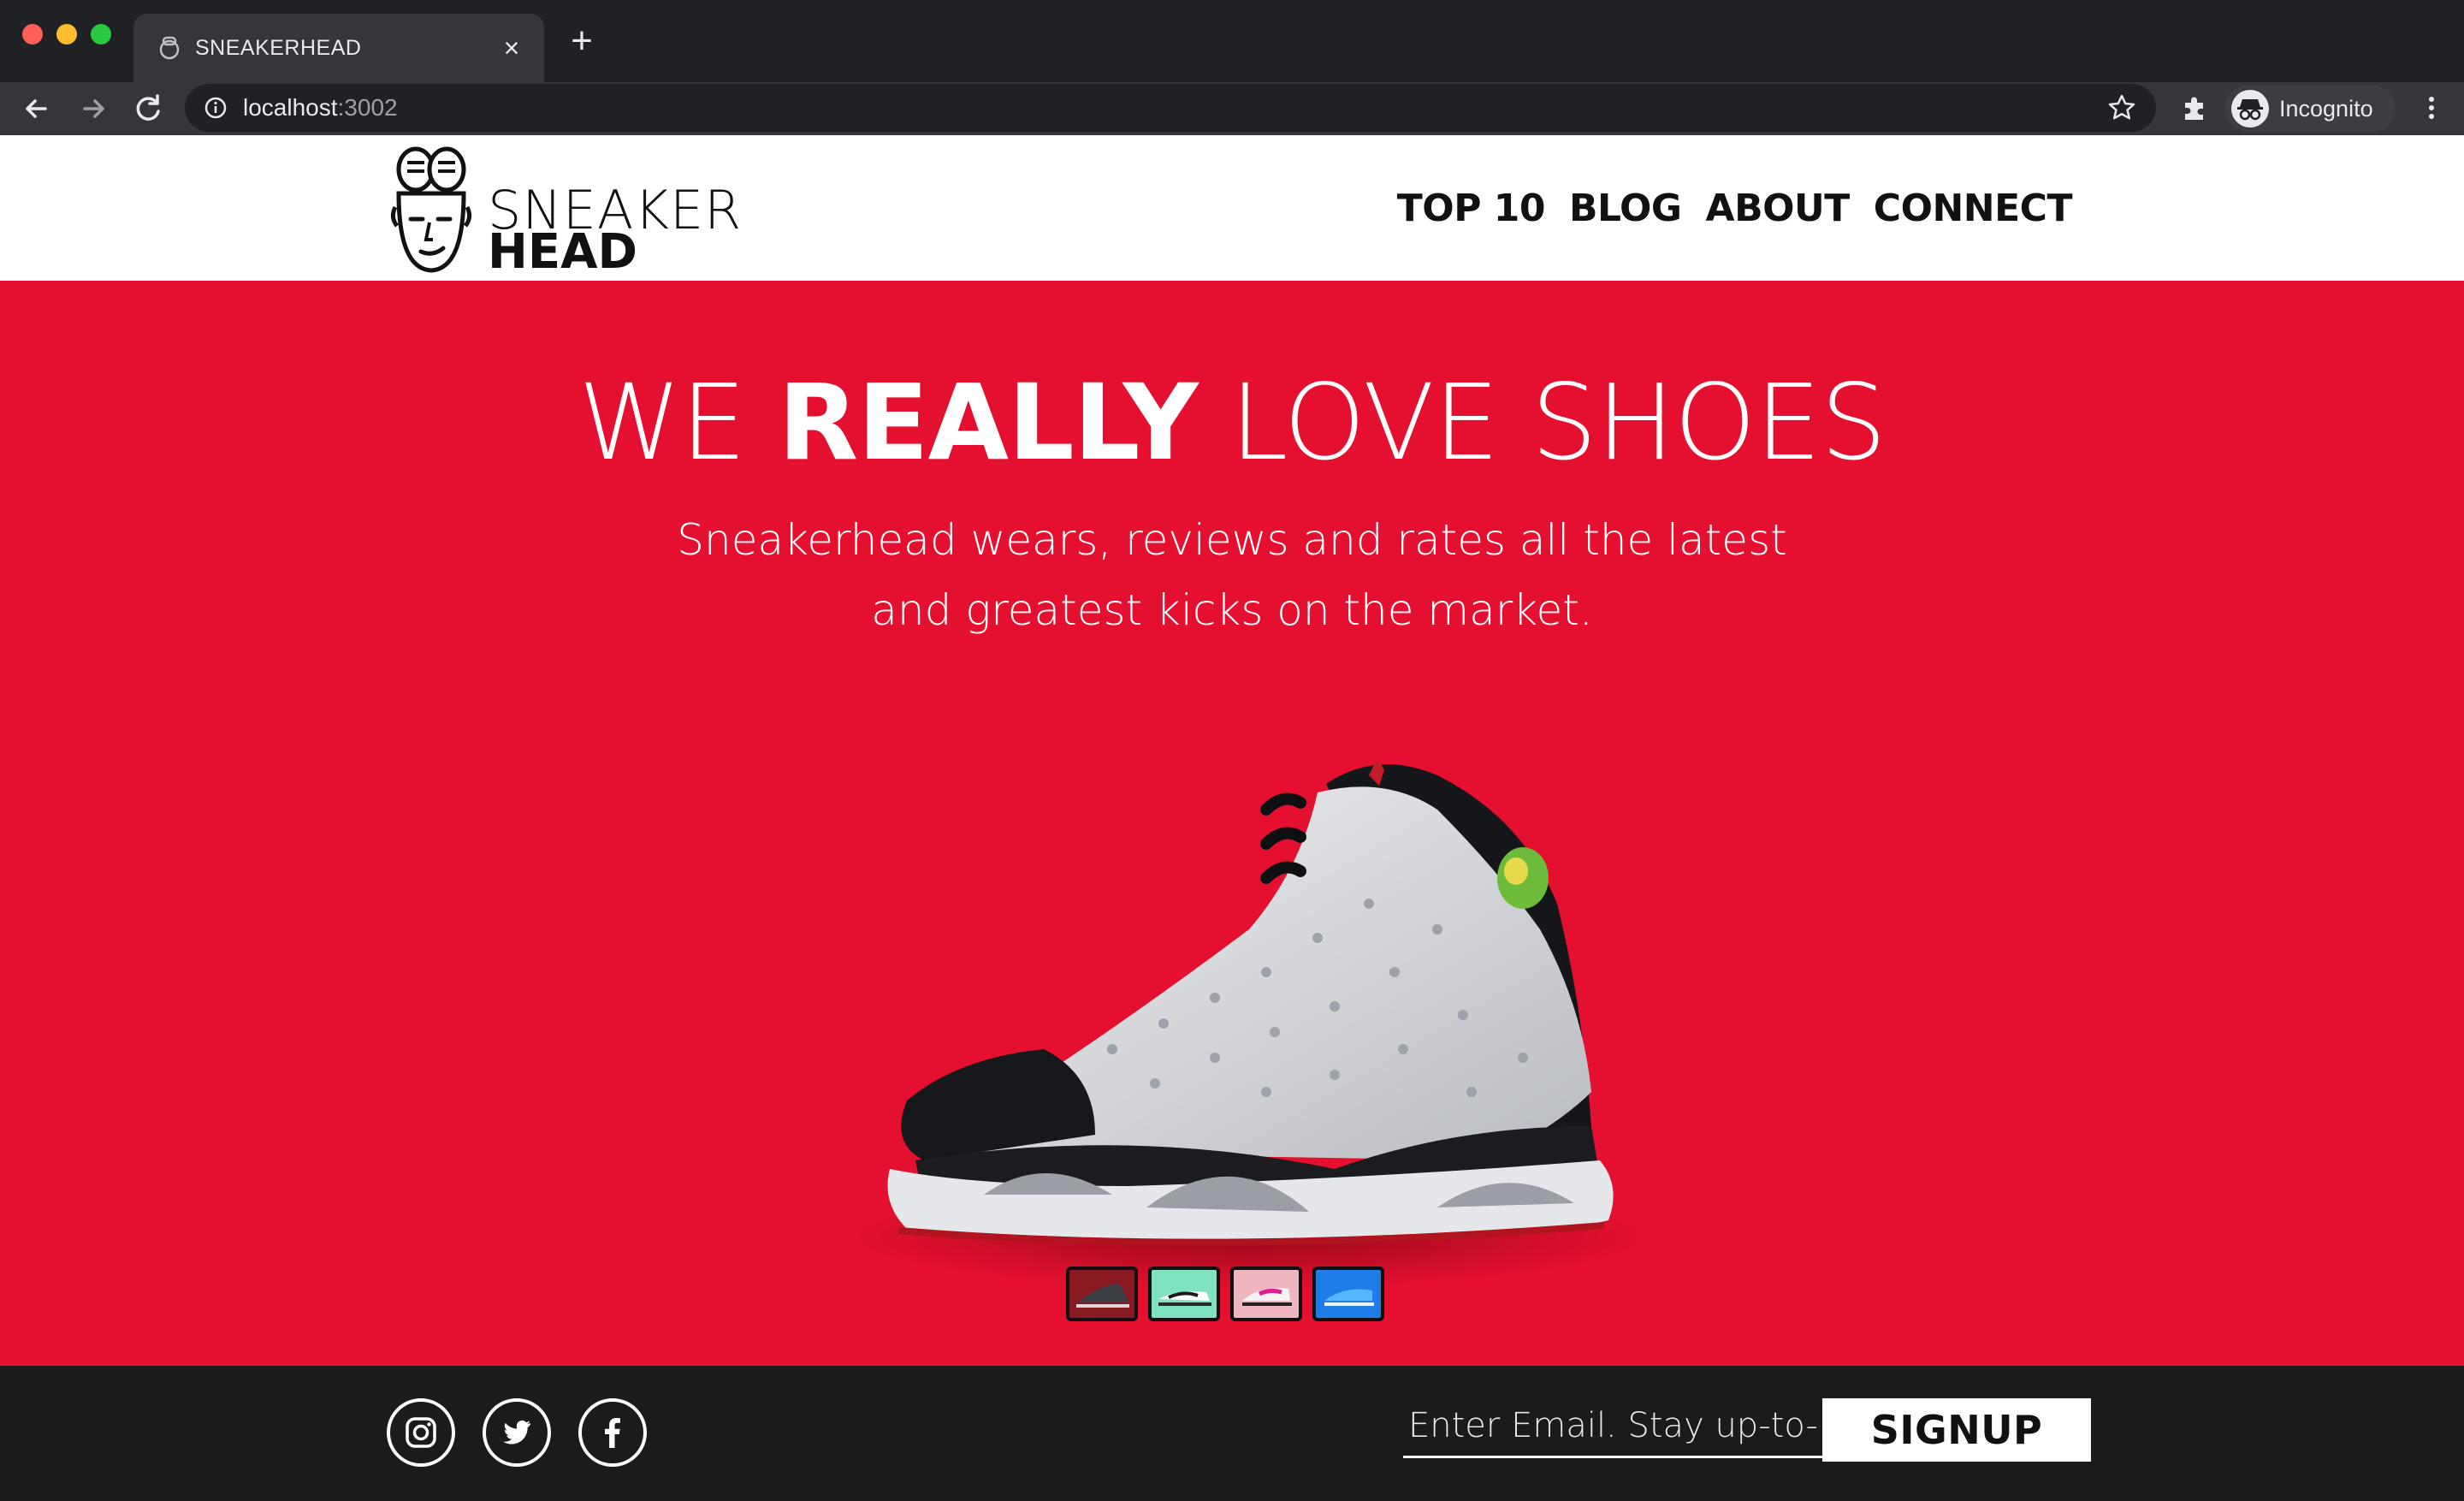  I want to click on incognito-profile-button: Incognito, so click(2310, 109).